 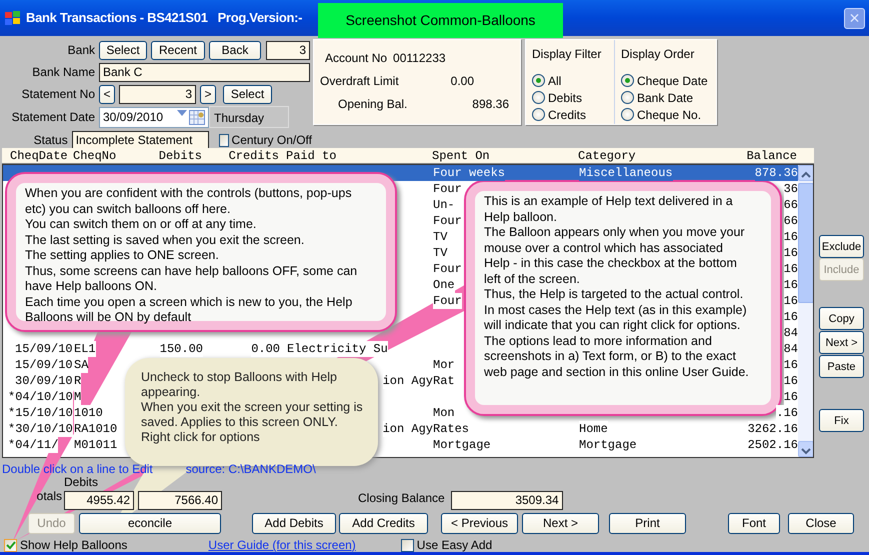 I want to click on field-label: Bank, so click(x=80, y=50).